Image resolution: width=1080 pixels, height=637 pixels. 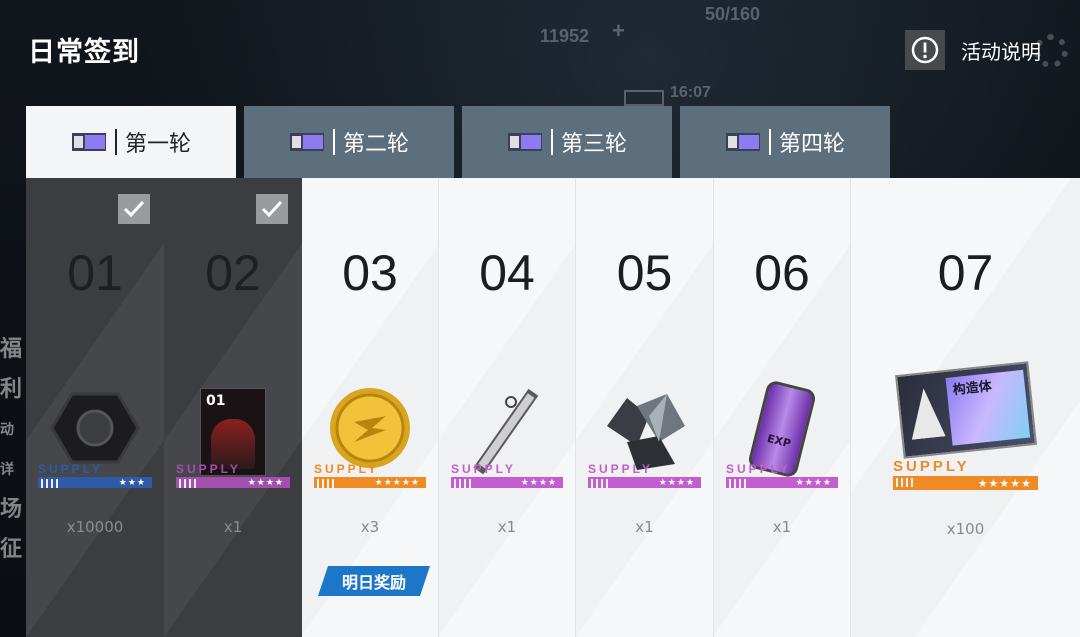 I want to click on tab-round-1: 第一轮, so click(x=131, y=142).